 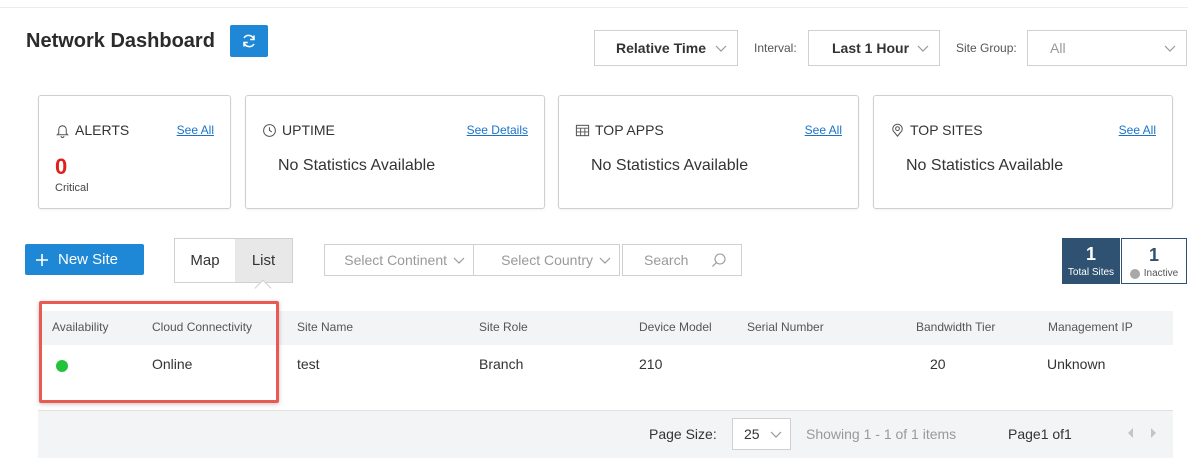 I want to click on top-sites-title-text: TOP SITES, so click(x=946, y=130).